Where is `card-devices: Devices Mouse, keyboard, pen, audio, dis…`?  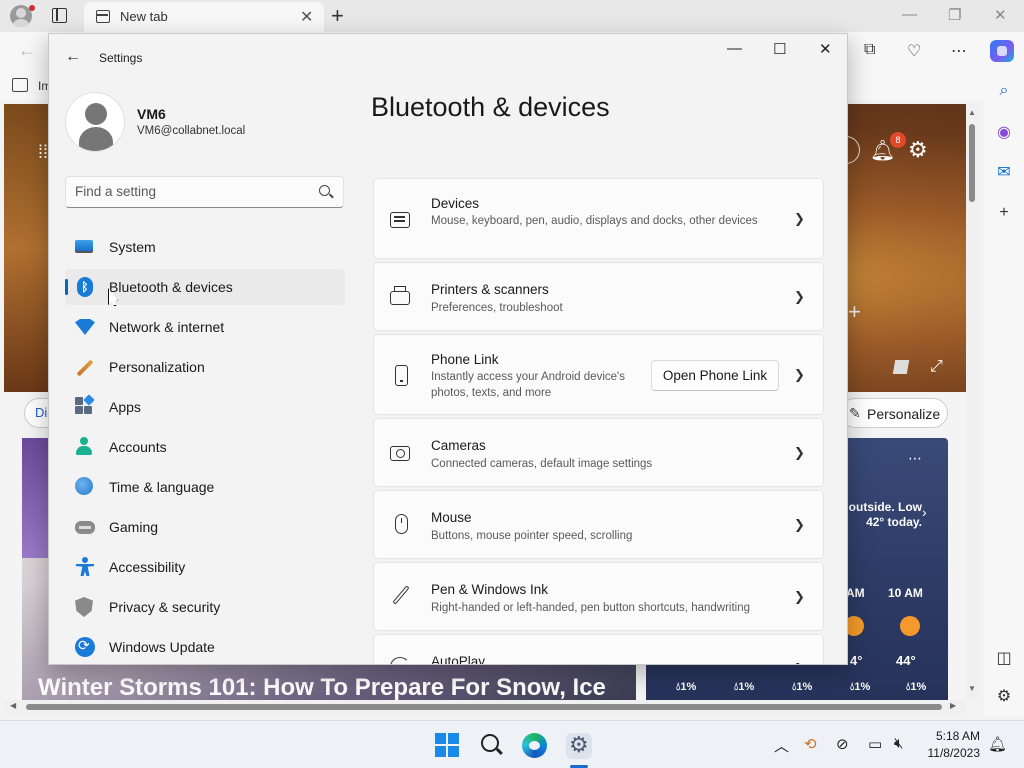 card-devices: Devices Mouse, keyboard, pen, audio, dis… is located at coordinates (598, 218).